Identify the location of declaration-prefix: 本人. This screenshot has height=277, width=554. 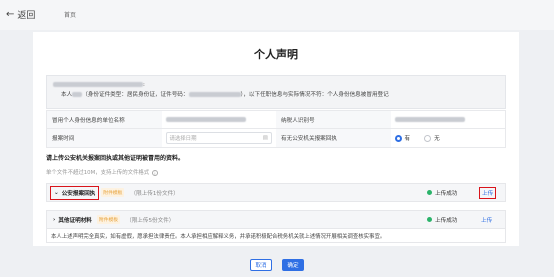
(67, 95).